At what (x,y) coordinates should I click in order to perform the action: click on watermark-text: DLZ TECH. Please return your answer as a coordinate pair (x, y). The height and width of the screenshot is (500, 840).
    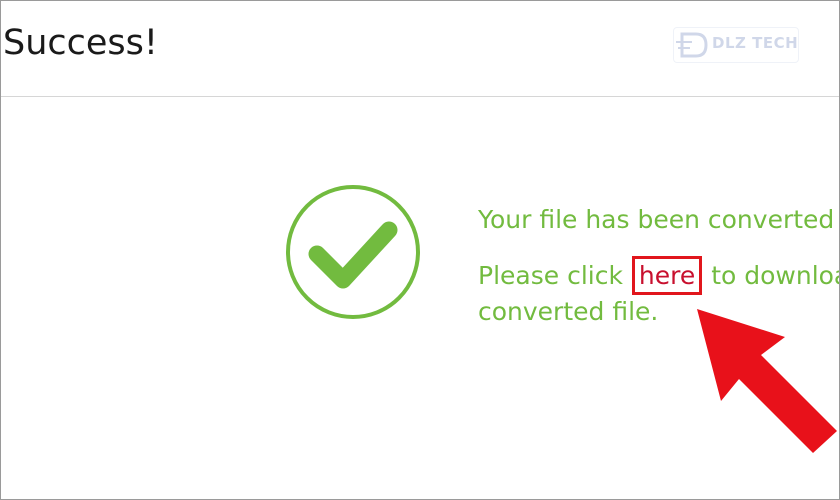
    Looking at the image, I should click on (755, 43).